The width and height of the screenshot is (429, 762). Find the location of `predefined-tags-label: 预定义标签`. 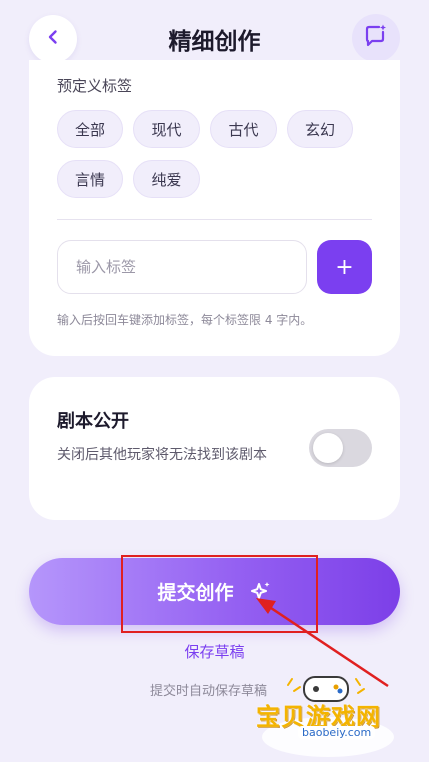

predefined-tags-label: 预定义标签 is located at coordinates (95, 86).